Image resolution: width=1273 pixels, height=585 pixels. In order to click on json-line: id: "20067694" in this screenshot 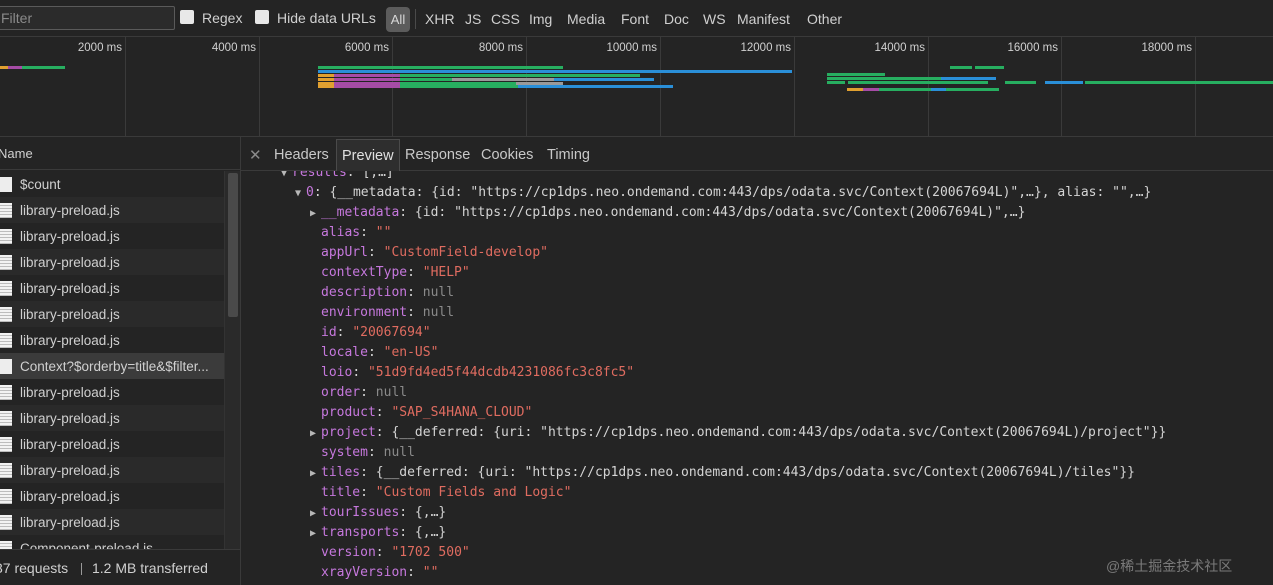, I will do `click(370, 332)`.